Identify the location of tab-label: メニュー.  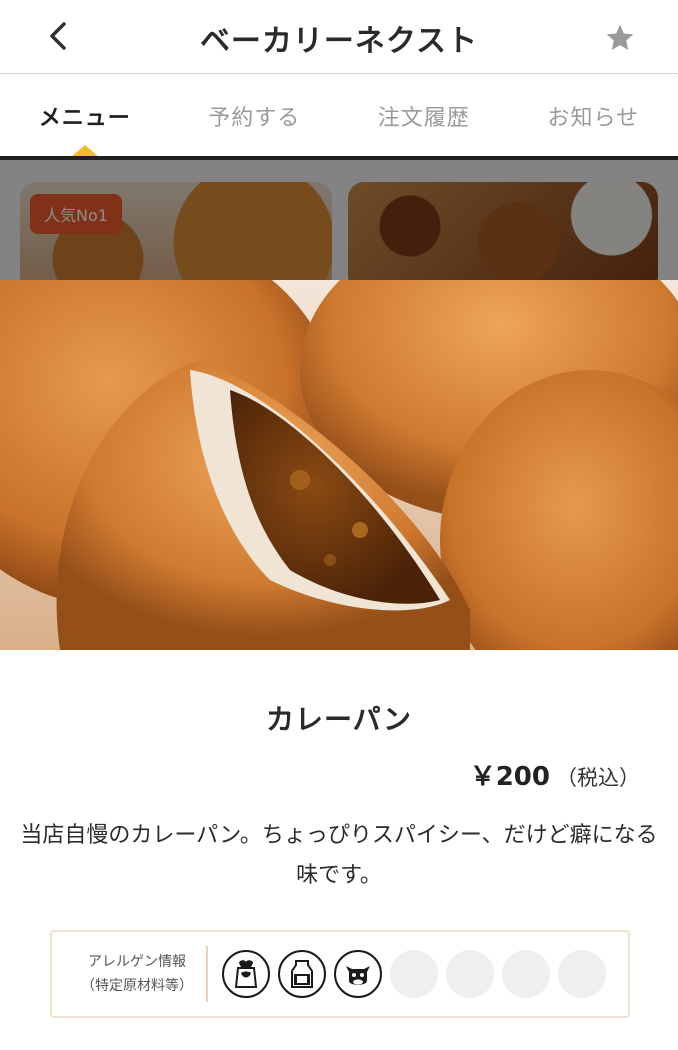
(84, 118).